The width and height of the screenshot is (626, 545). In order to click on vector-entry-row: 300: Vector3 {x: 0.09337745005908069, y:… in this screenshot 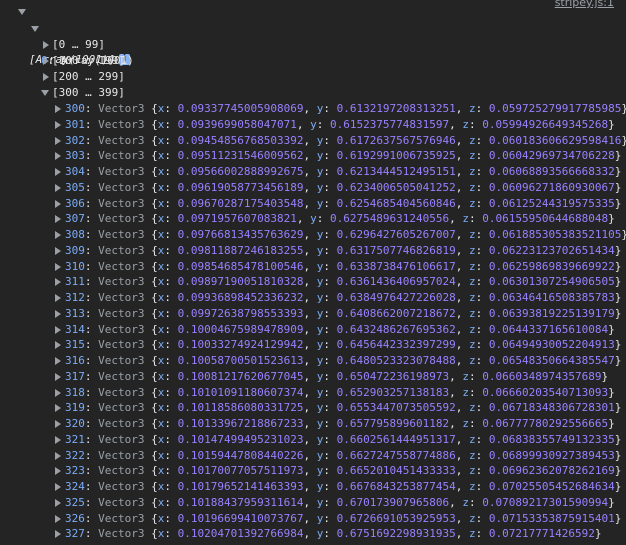, I will do `click(313, 109)`.